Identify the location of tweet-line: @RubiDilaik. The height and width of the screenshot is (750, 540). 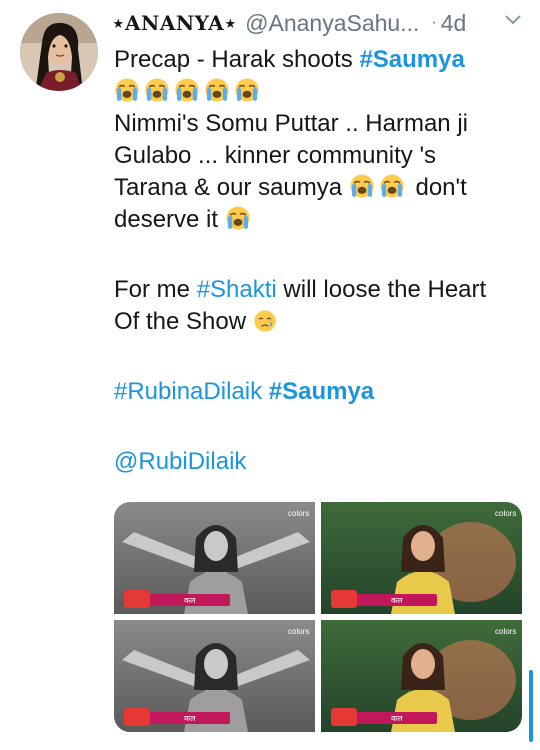
(324, 462).